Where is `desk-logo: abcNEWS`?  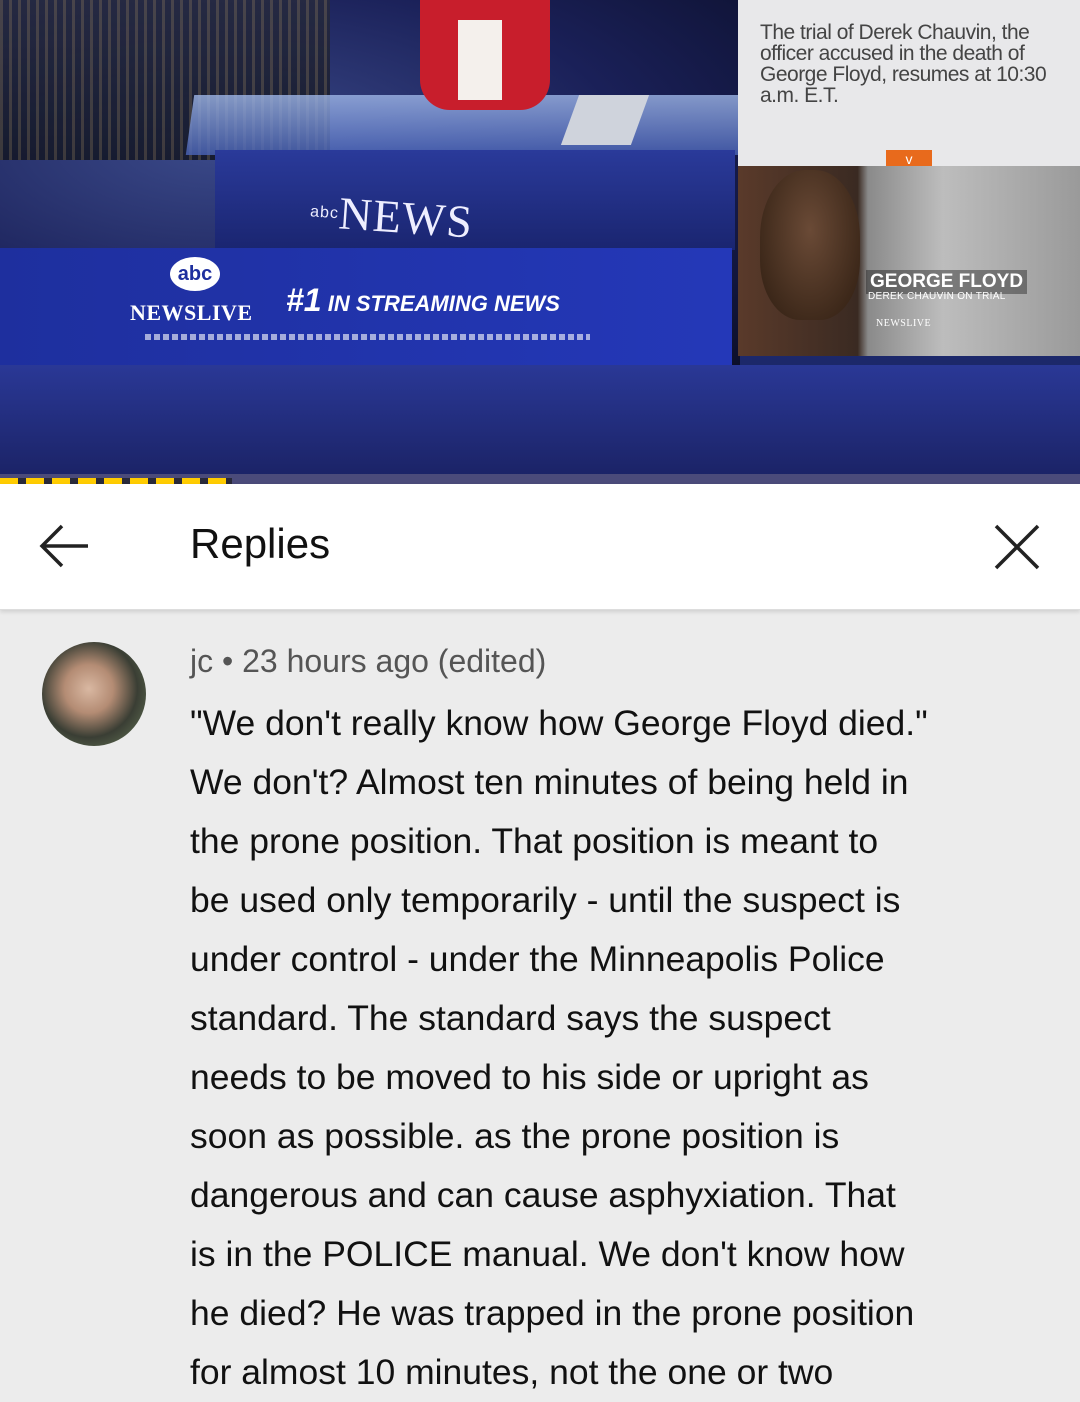
desk-logo: abcNEWS is located at coordinates (392, 217).